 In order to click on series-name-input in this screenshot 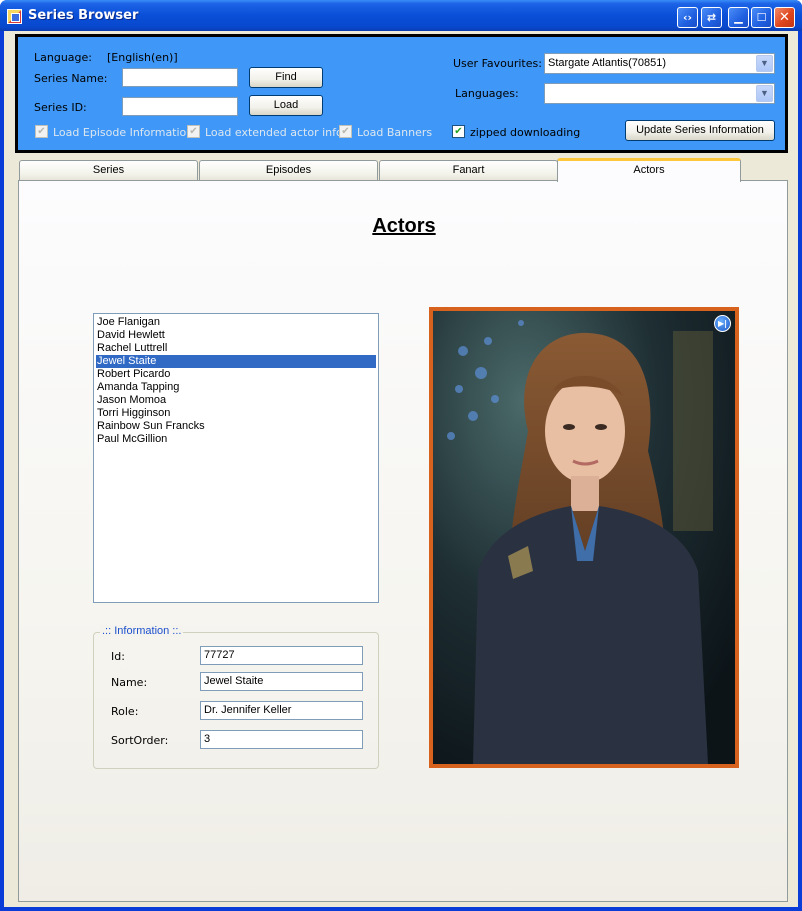, I will do `click(180, 77)`.